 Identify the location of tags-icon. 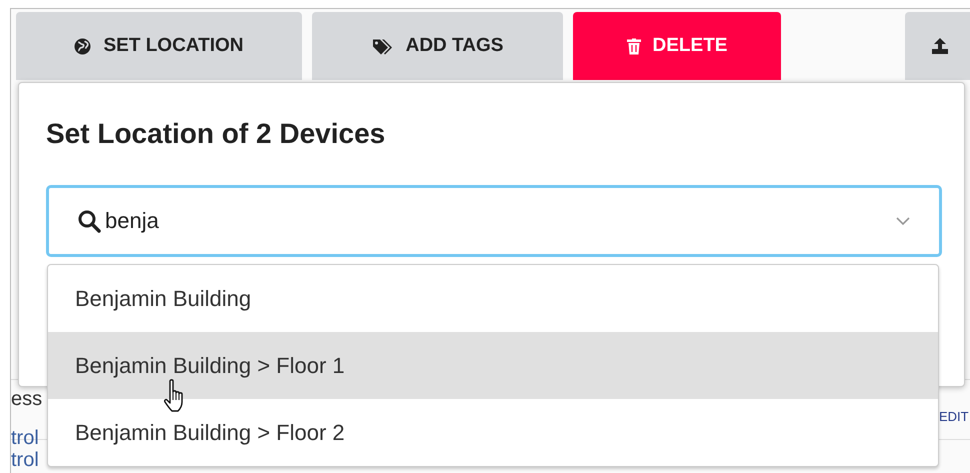
(383, 46).